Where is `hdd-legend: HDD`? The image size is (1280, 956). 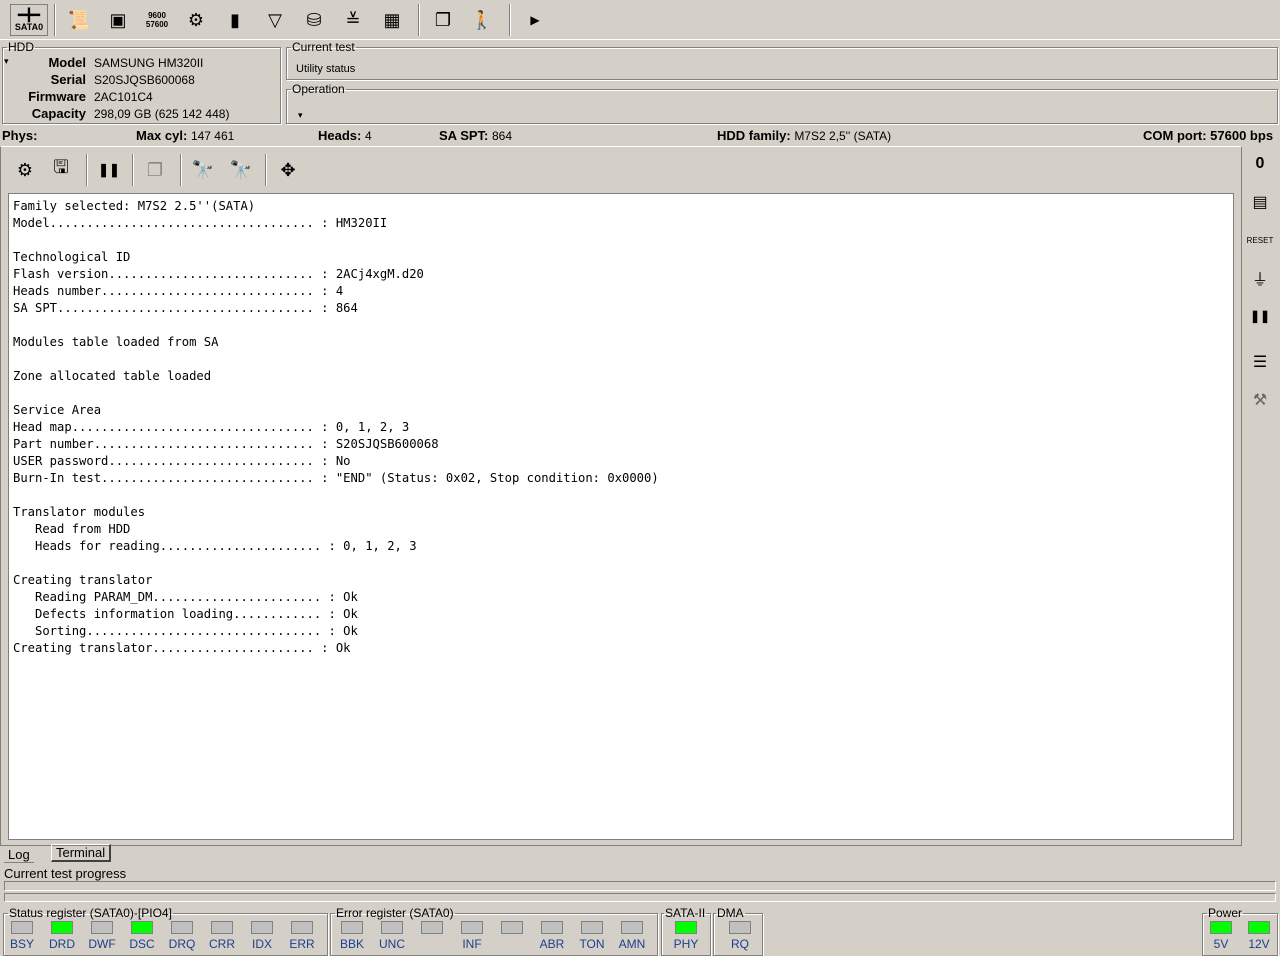 hdd-legend: HDD is located at coordinates (21, 47).